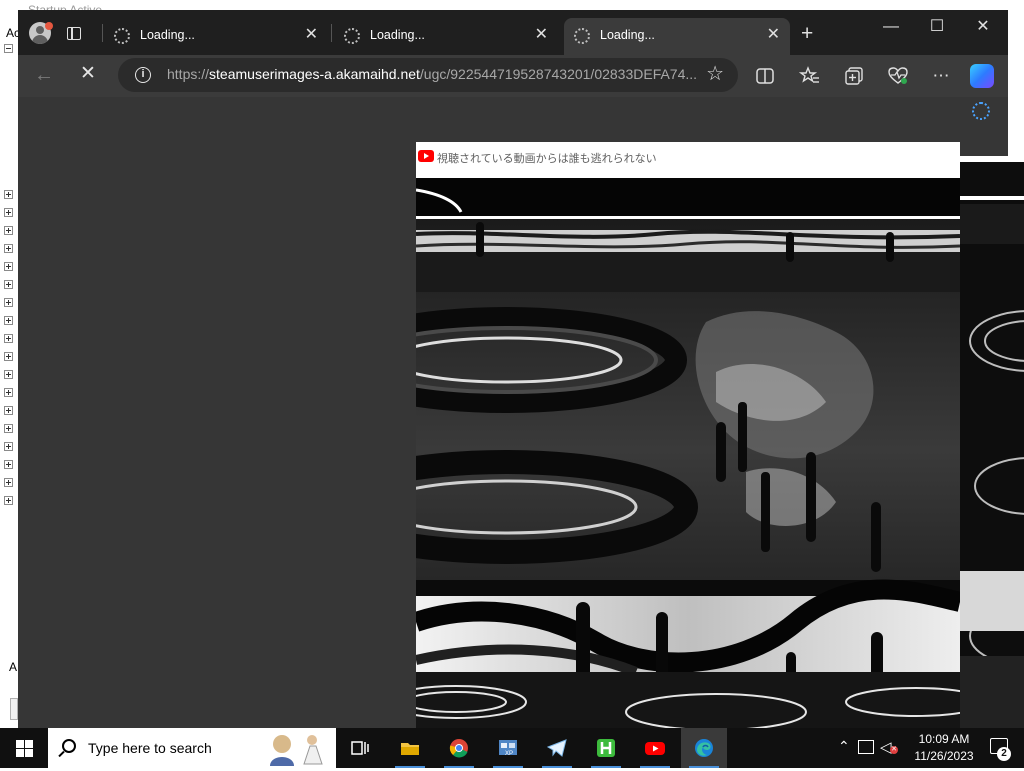 The width and height of the screenshot is (1024, 771). What do you see at coordinates (655, 748) in the screenshot?
I see `youtube-button` at bounding box center [655, 748].